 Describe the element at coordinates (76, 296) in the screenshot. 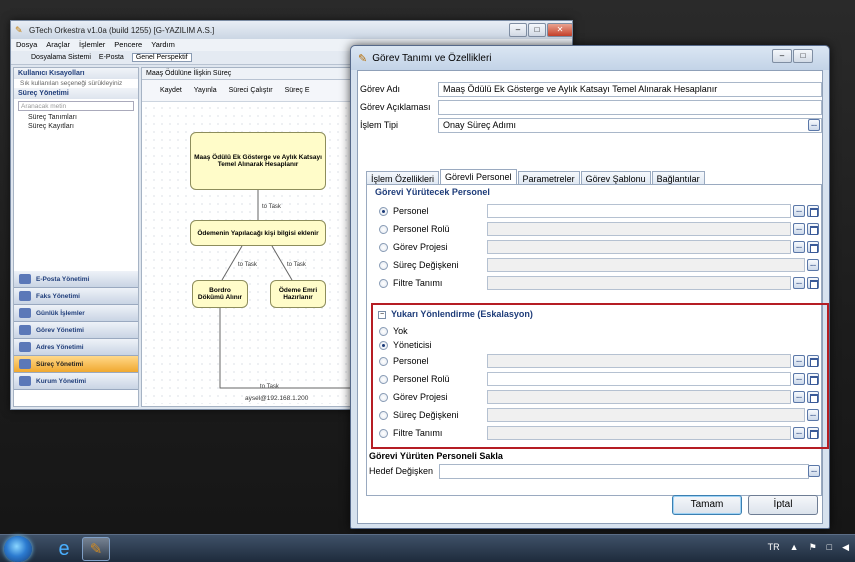

I see `nav-faks: Faks Yönetimi` at that location.